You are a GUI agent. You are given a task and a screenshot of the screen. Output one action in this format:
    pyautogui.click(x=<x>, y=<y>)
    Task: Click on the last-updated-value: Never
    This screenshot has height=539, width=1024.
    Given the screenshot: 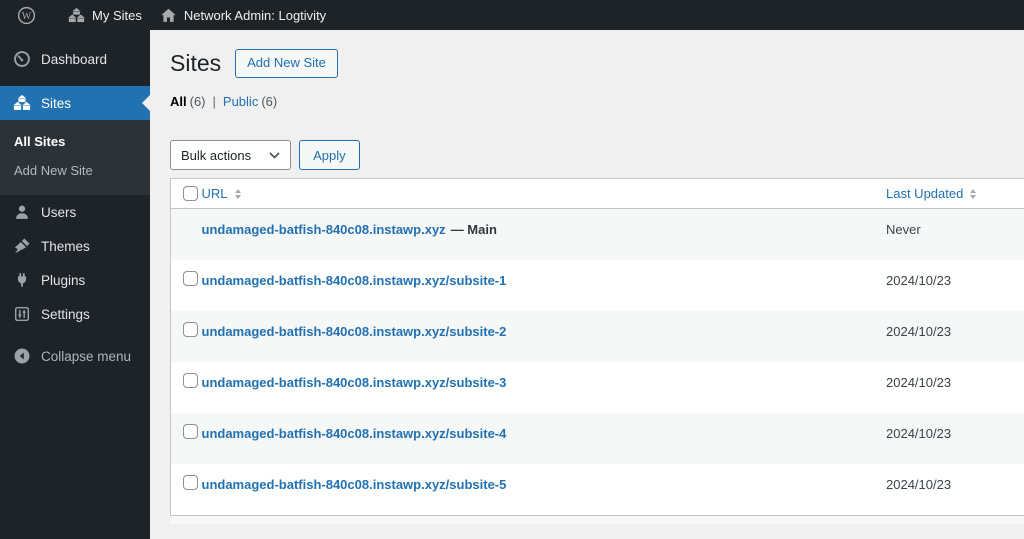 What is the action you would take?
    pyautogui.click(x=903, y=229)
    